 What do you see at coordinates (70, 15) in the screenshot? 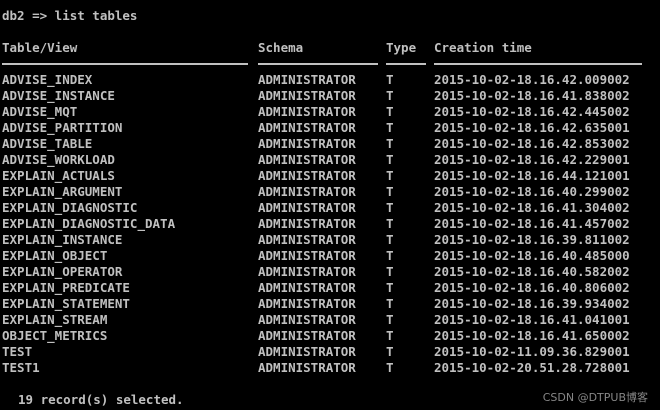
I see `command-prompt: db2 => list tables` at bounding box center [70, 15].